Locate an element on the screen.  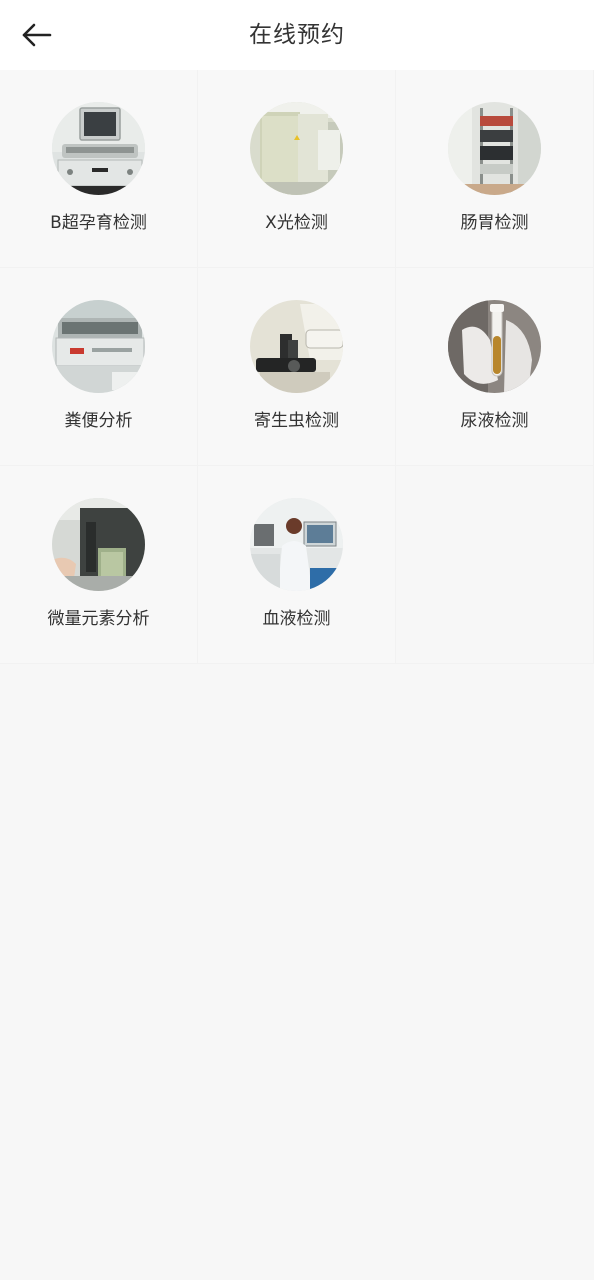
service-blood: 血液检测 is located at coordinates (297, 565).